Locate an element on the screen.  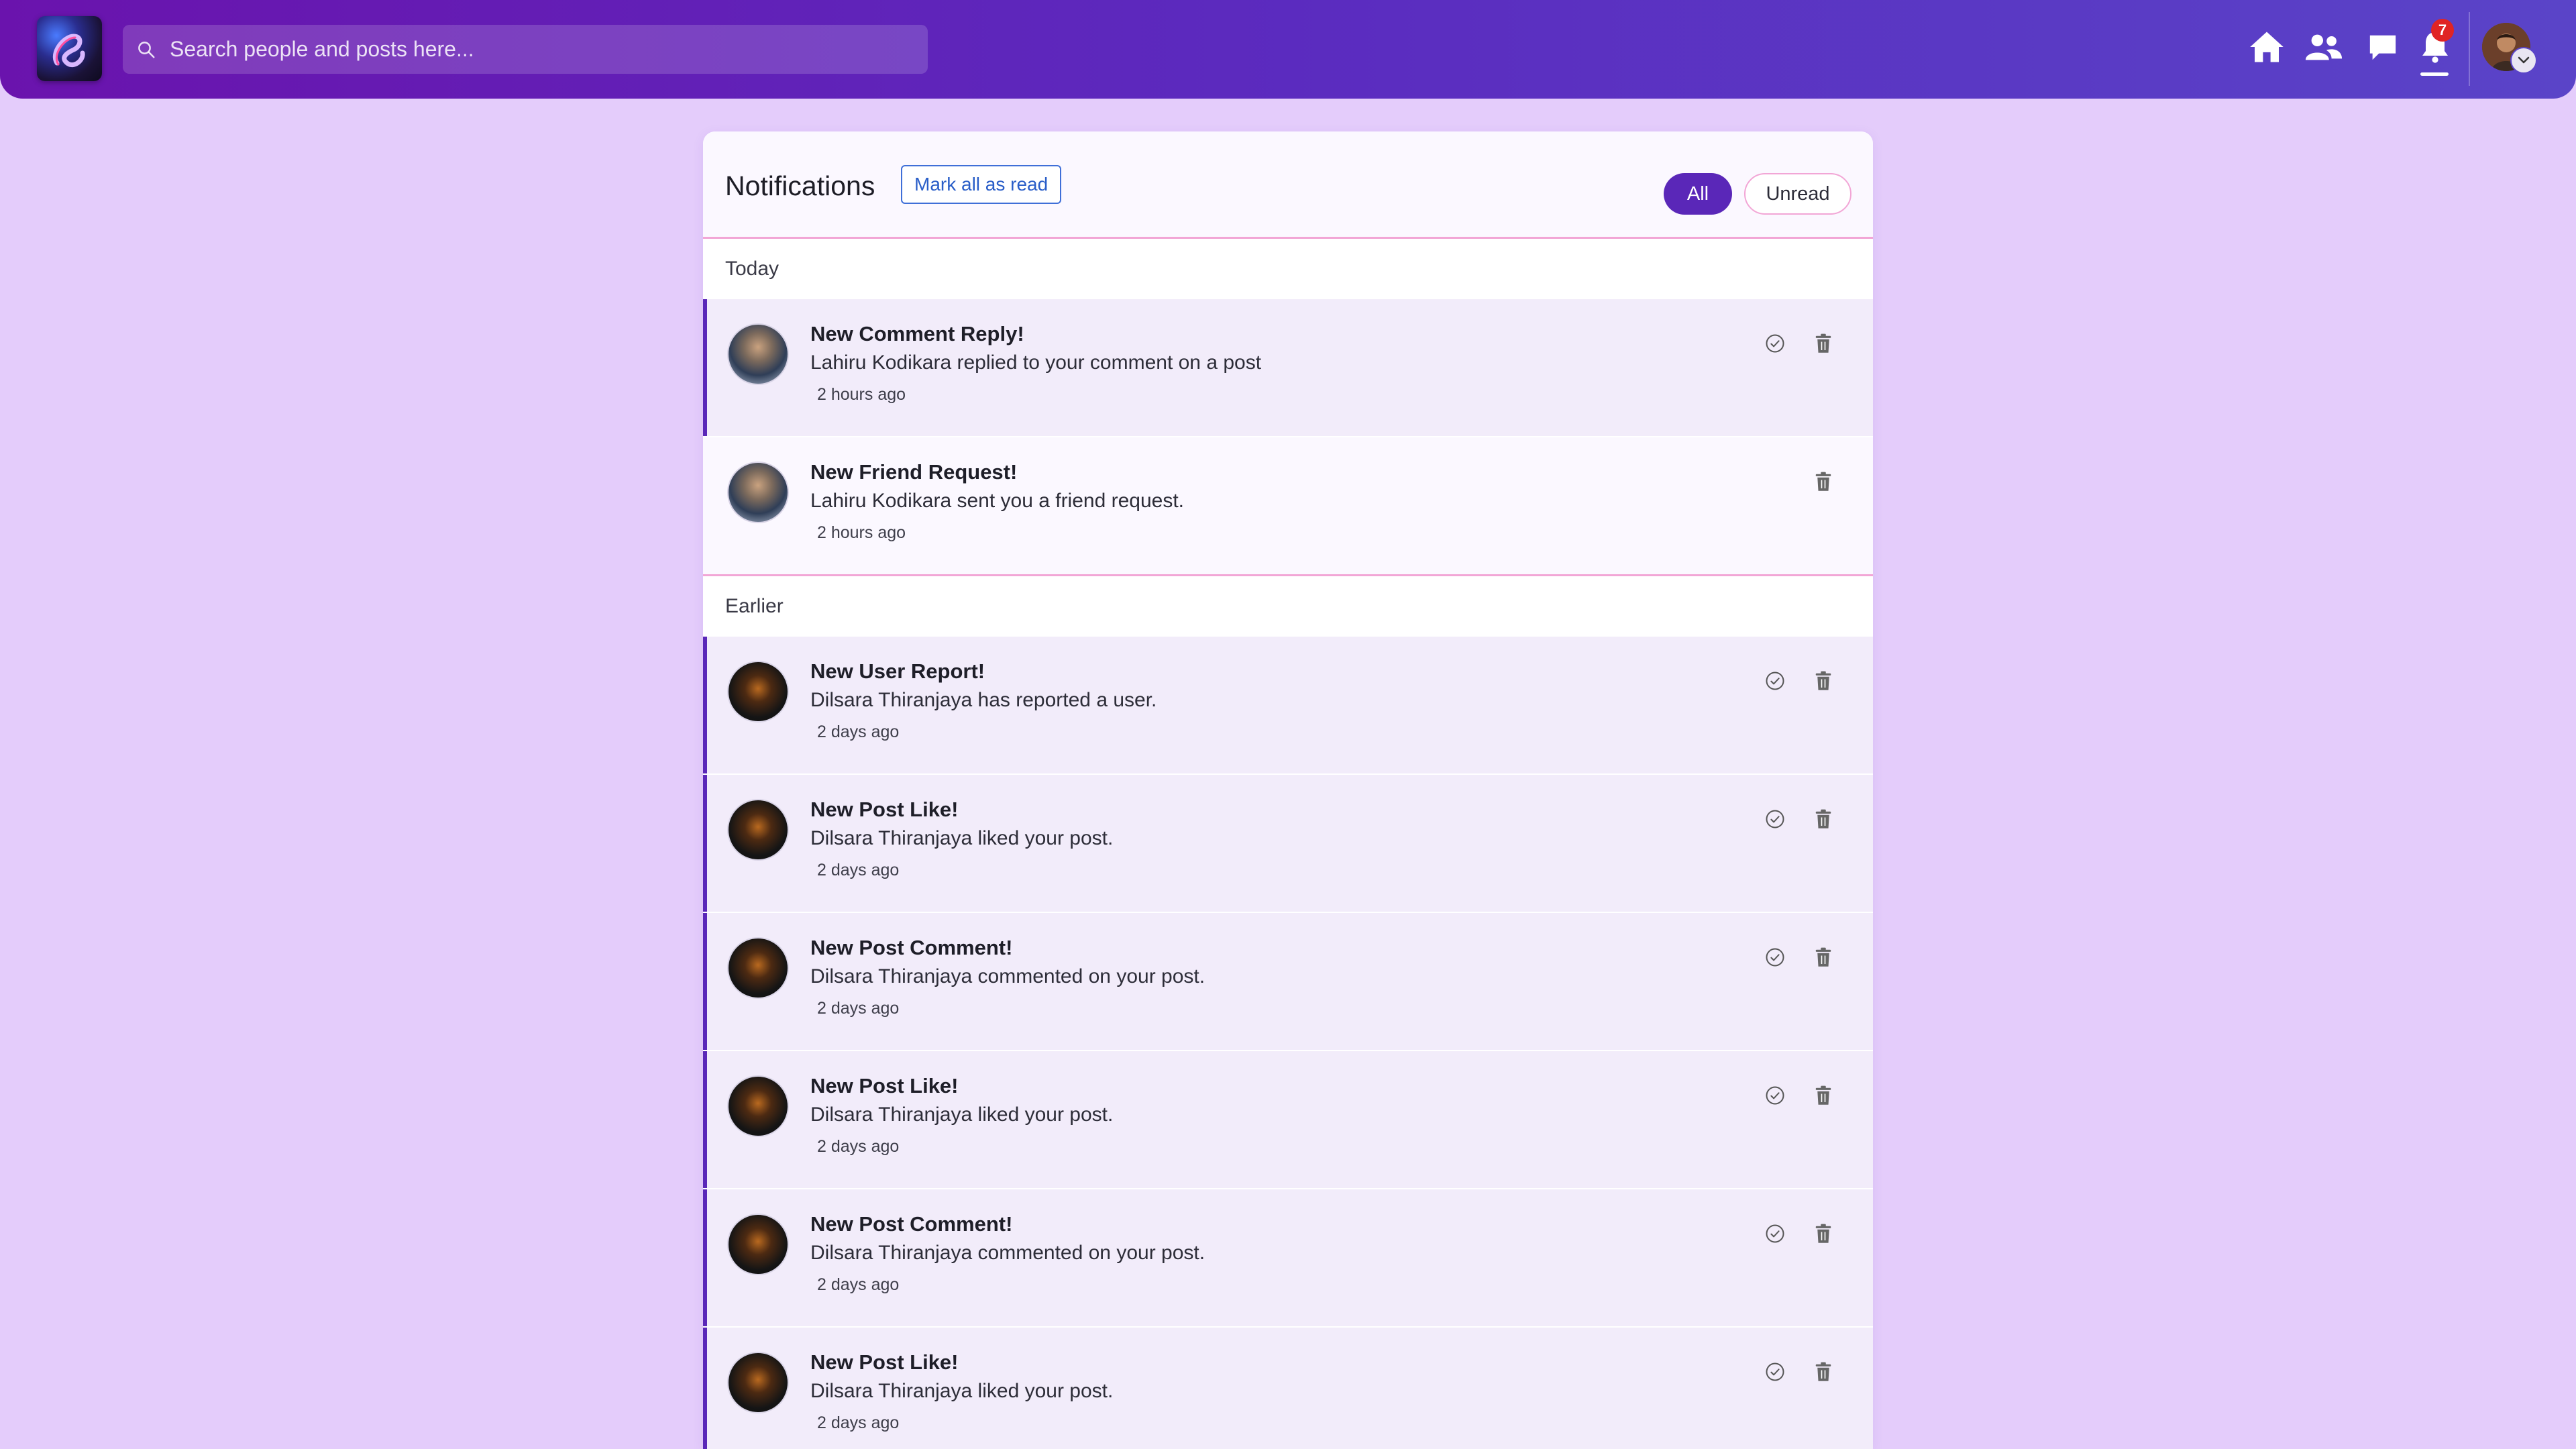
active-tab-indicator is located at coordinates (2434, 74).